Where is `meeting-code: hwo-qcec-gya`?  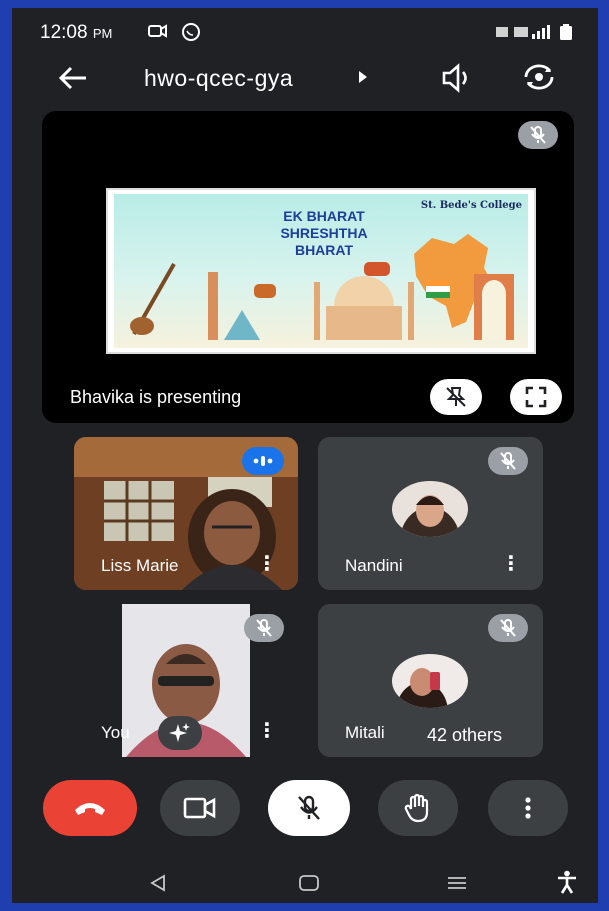
meeting-code: hwo-qcec-gya is located at coordinates (218, 78).